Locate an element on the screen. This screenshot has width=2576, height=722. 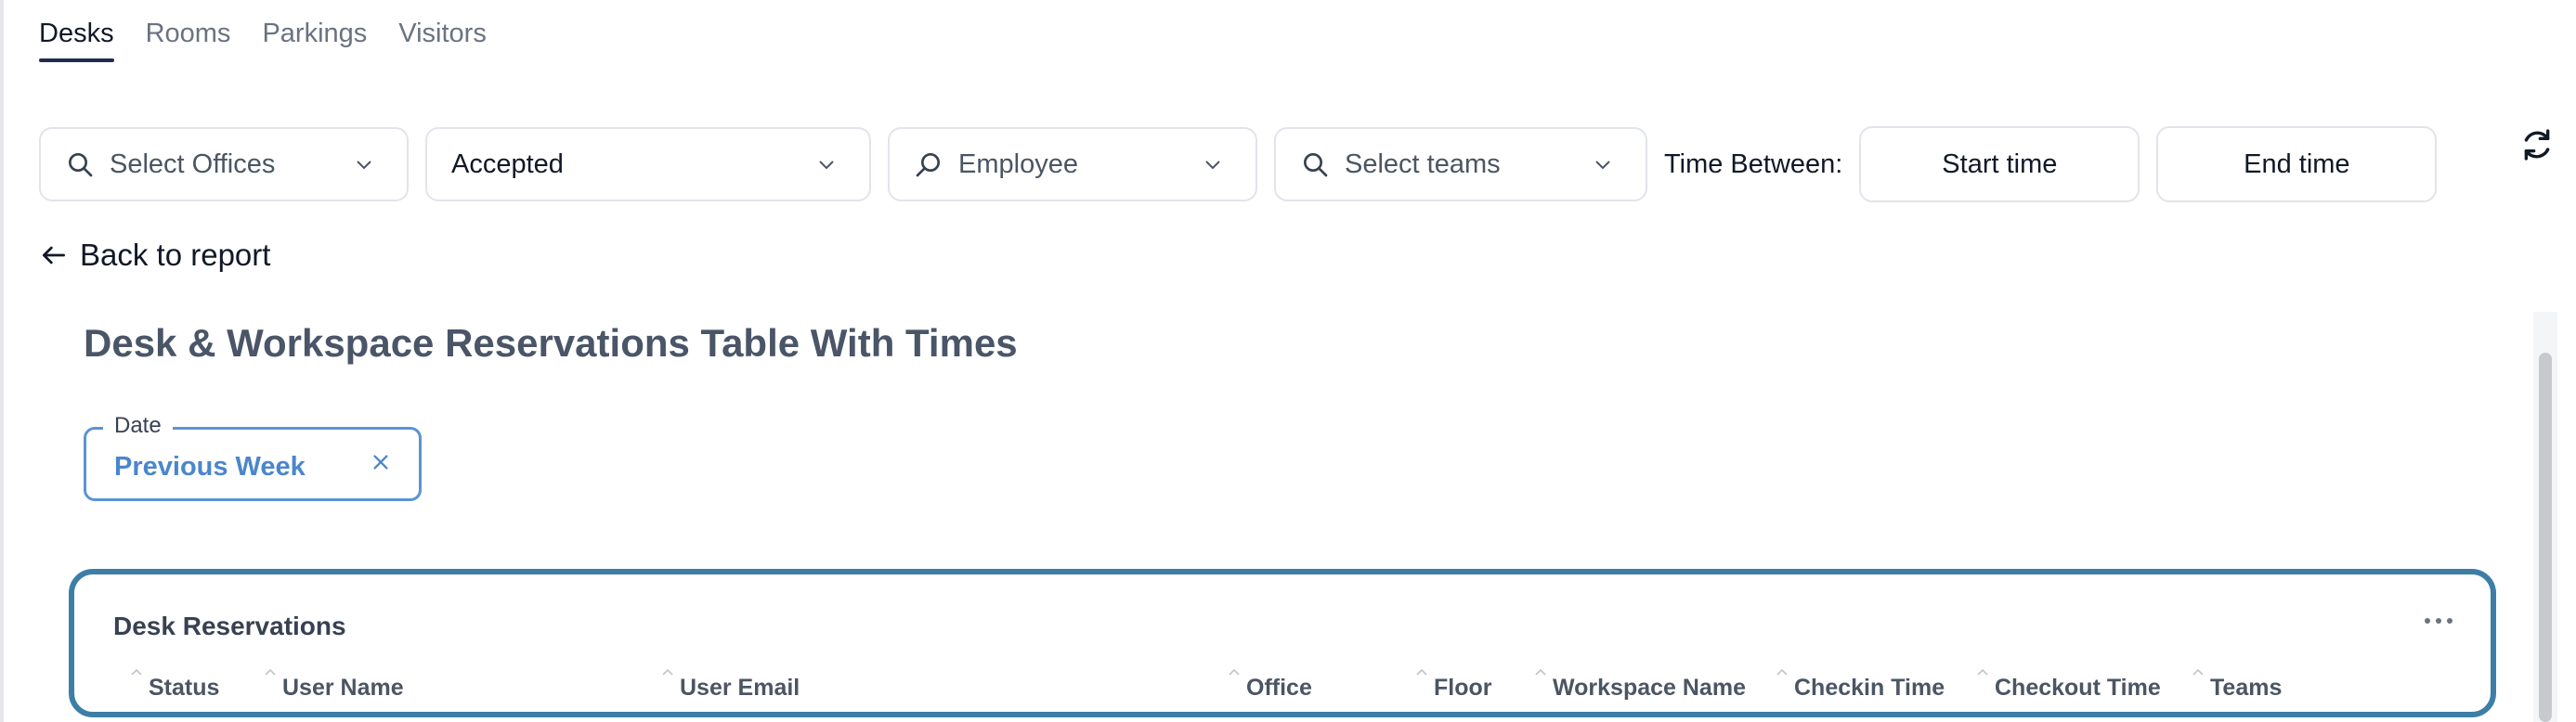
column-header-checkin-time: Checkin Time is located at coordinates (1860, 685).